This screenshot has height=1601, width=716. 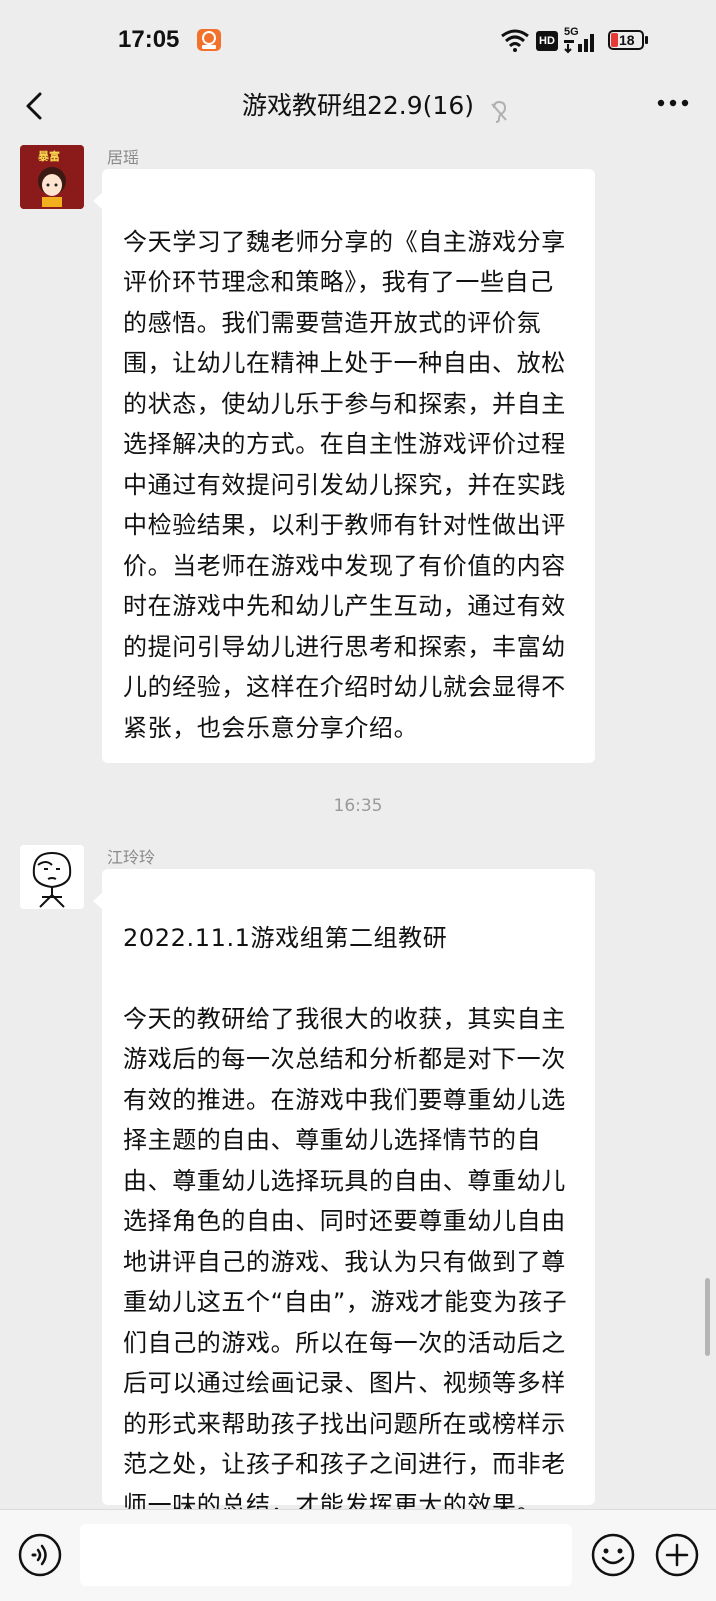 What do you see at coordinates (673, 100) in the screenshot?
I see `more-dots-icon` at bounding box center [673, 100].